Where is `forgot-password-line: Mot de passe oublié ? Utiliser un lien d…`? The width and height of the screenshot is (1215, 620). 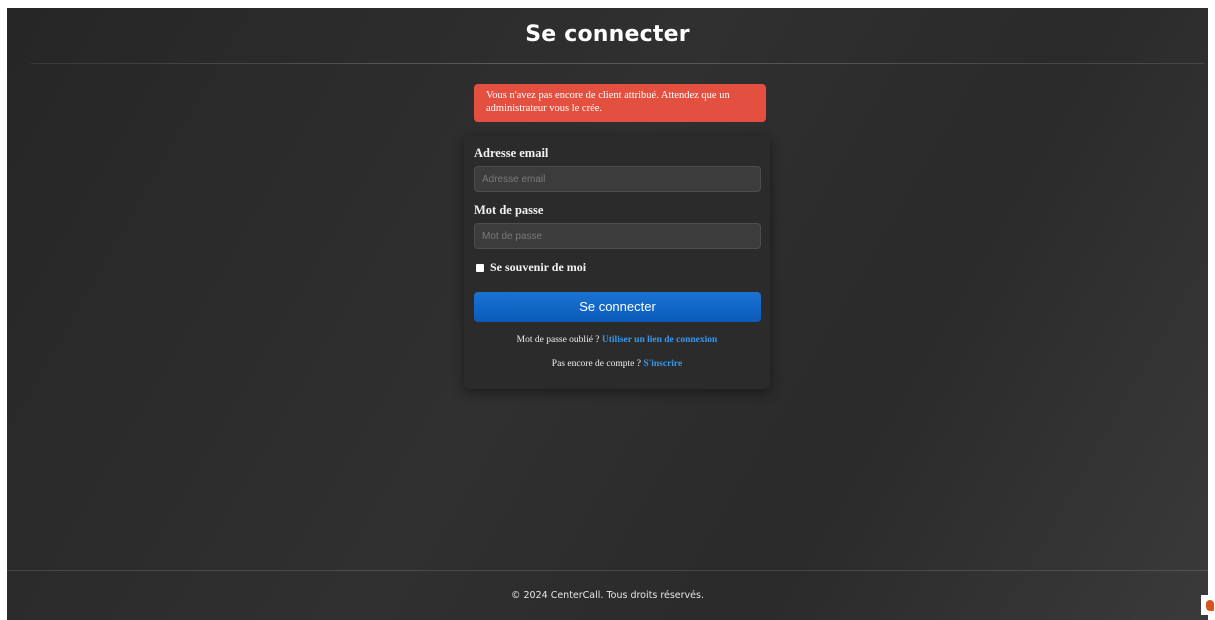
forgot-password-line: Mot de passe oublié ? Utiliser un lien d… is located at coordinates (617, 340).